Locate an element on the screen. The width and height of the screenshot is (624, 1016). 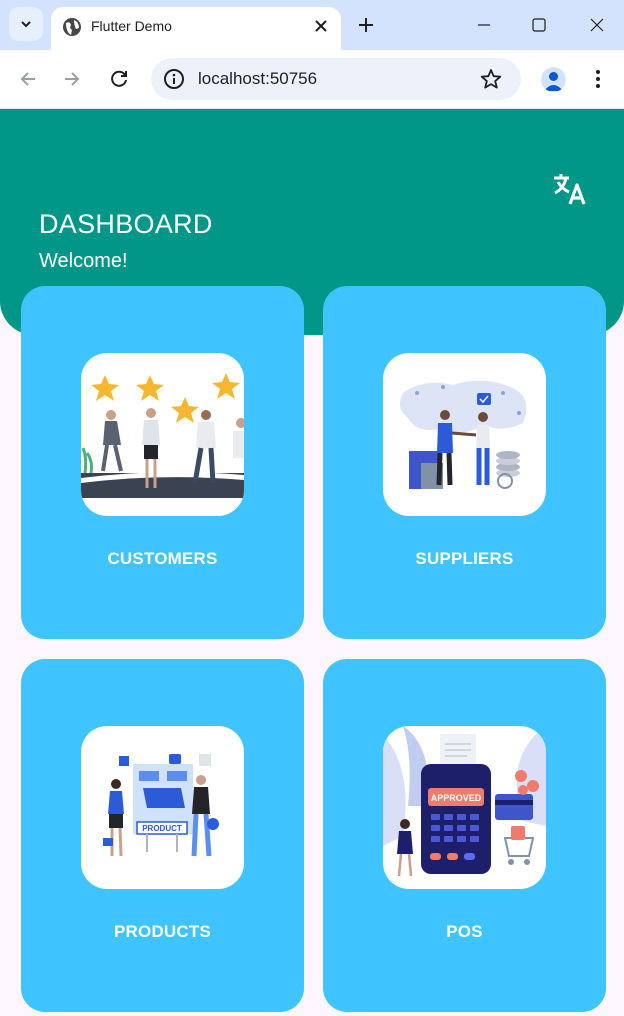
site-info-icon is located at coordinates (174, 81).